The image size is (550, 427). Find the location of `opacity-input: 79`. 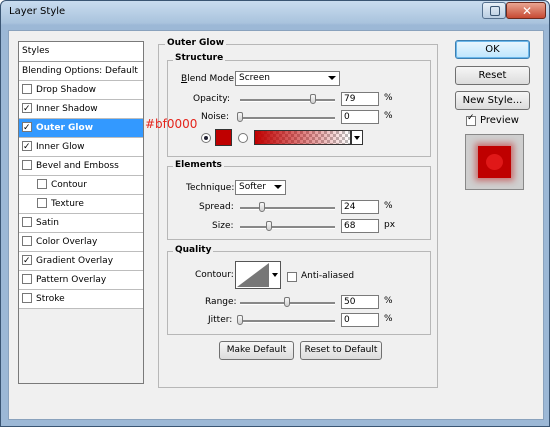

opacity-input: 79 is located at coordinates (360, 99).